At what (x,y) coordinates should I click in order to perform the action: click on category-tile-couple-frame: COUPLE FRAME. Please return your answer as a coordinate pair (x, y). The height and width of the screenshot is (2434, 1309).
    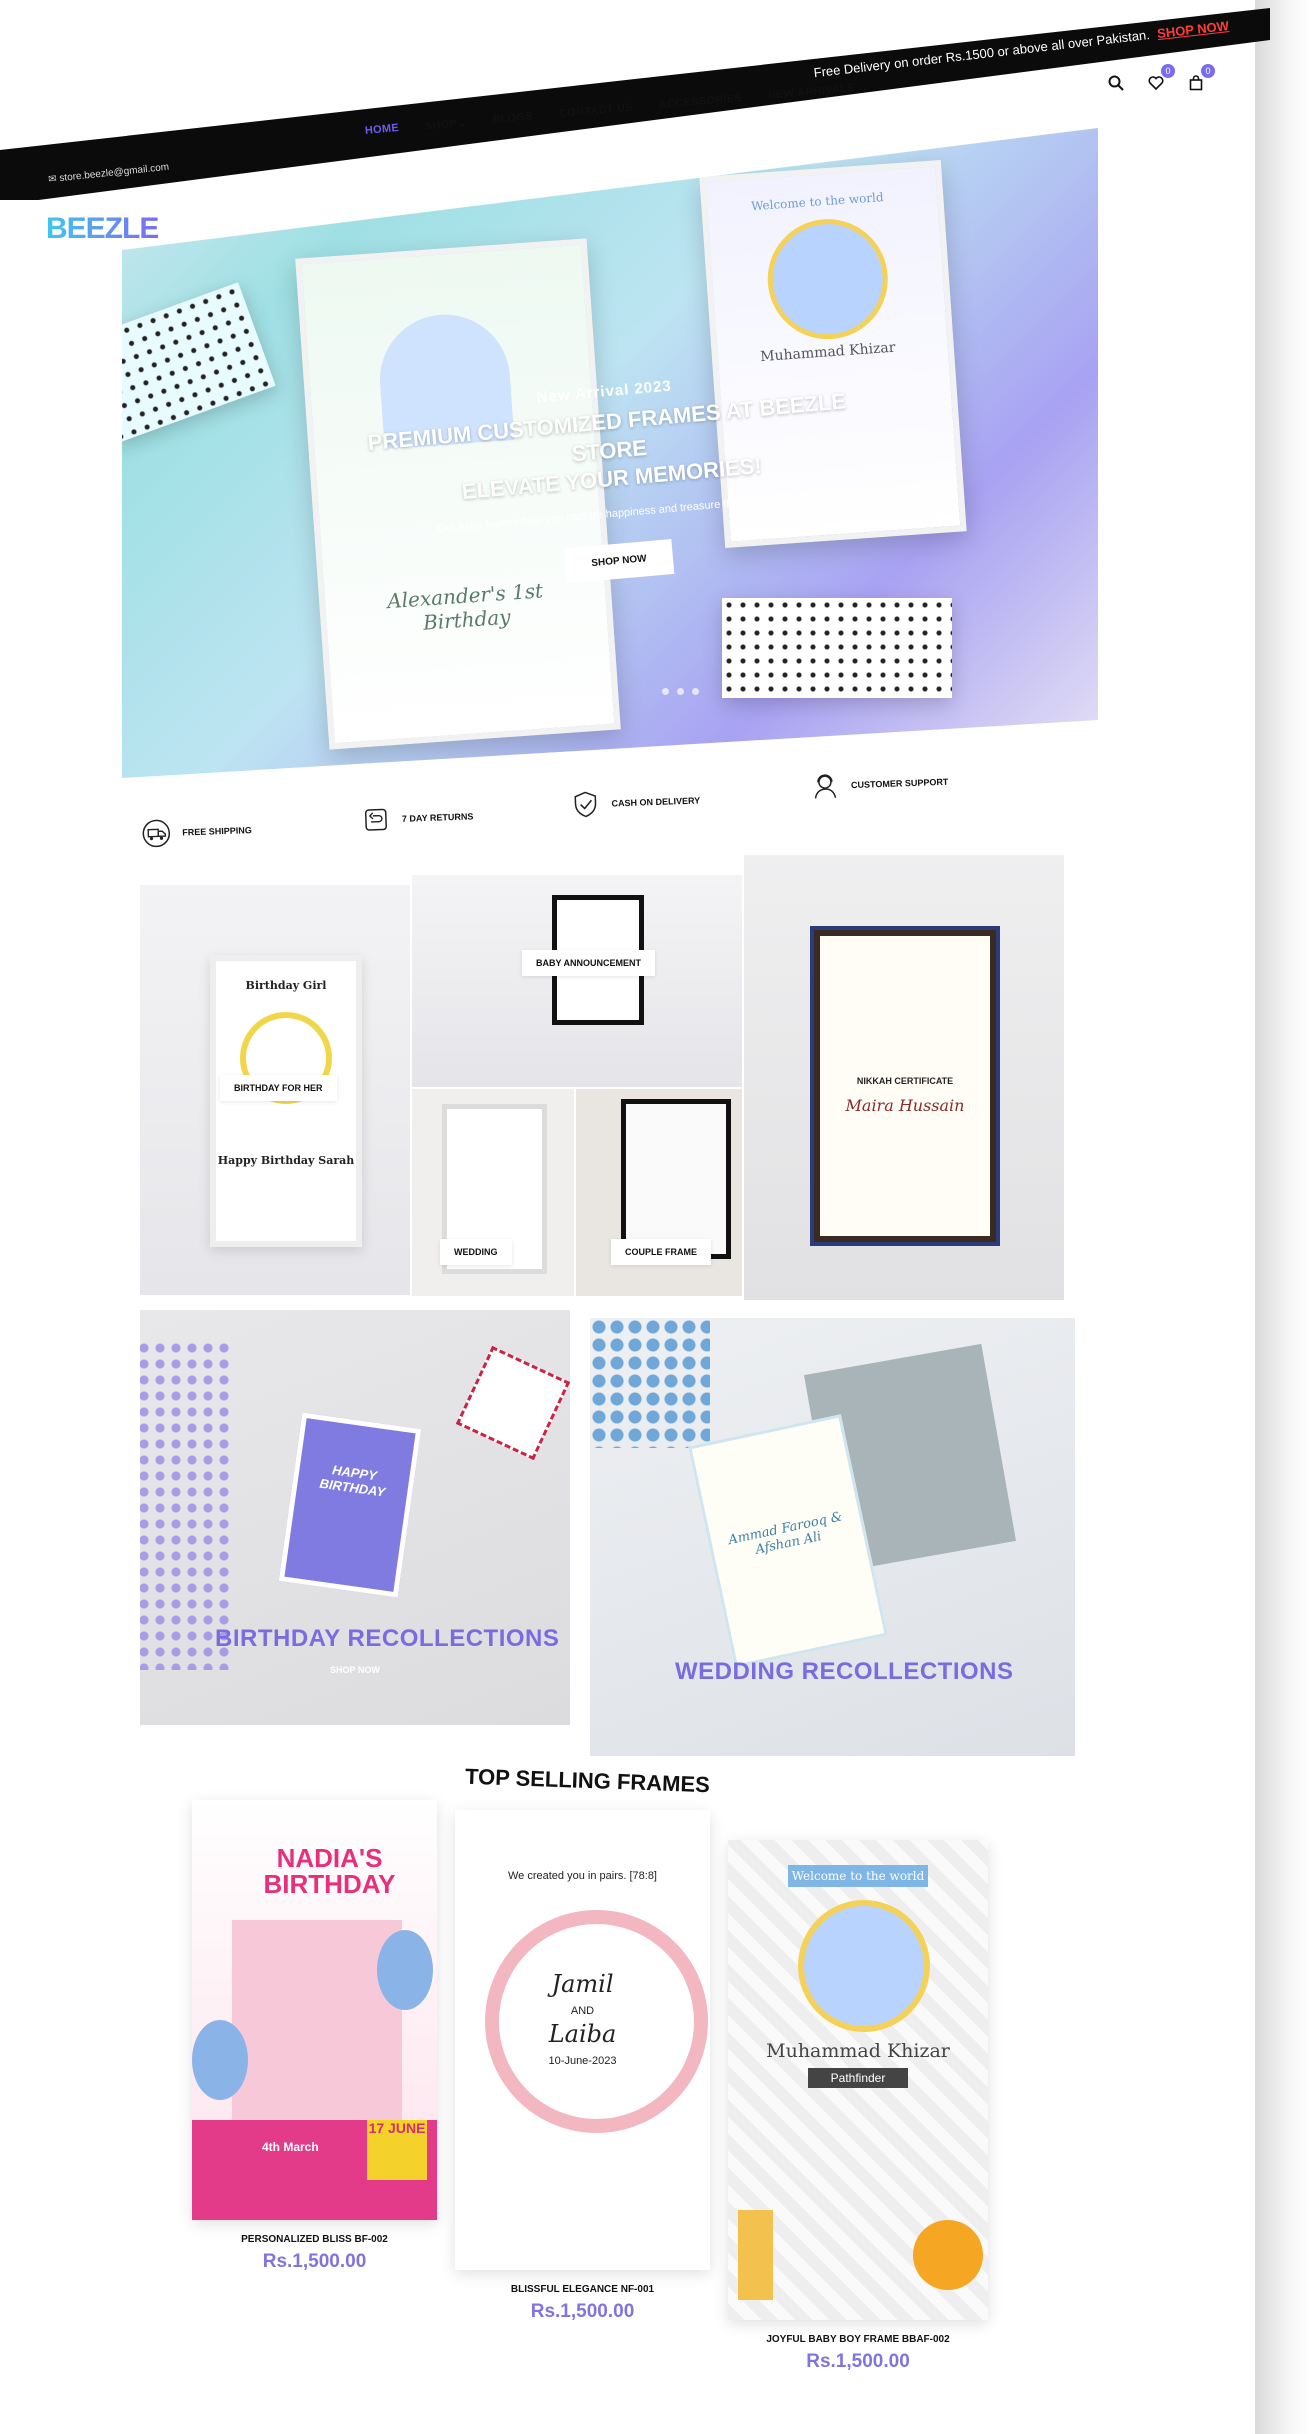
    Looking at the image, I should click on (659, 1192).